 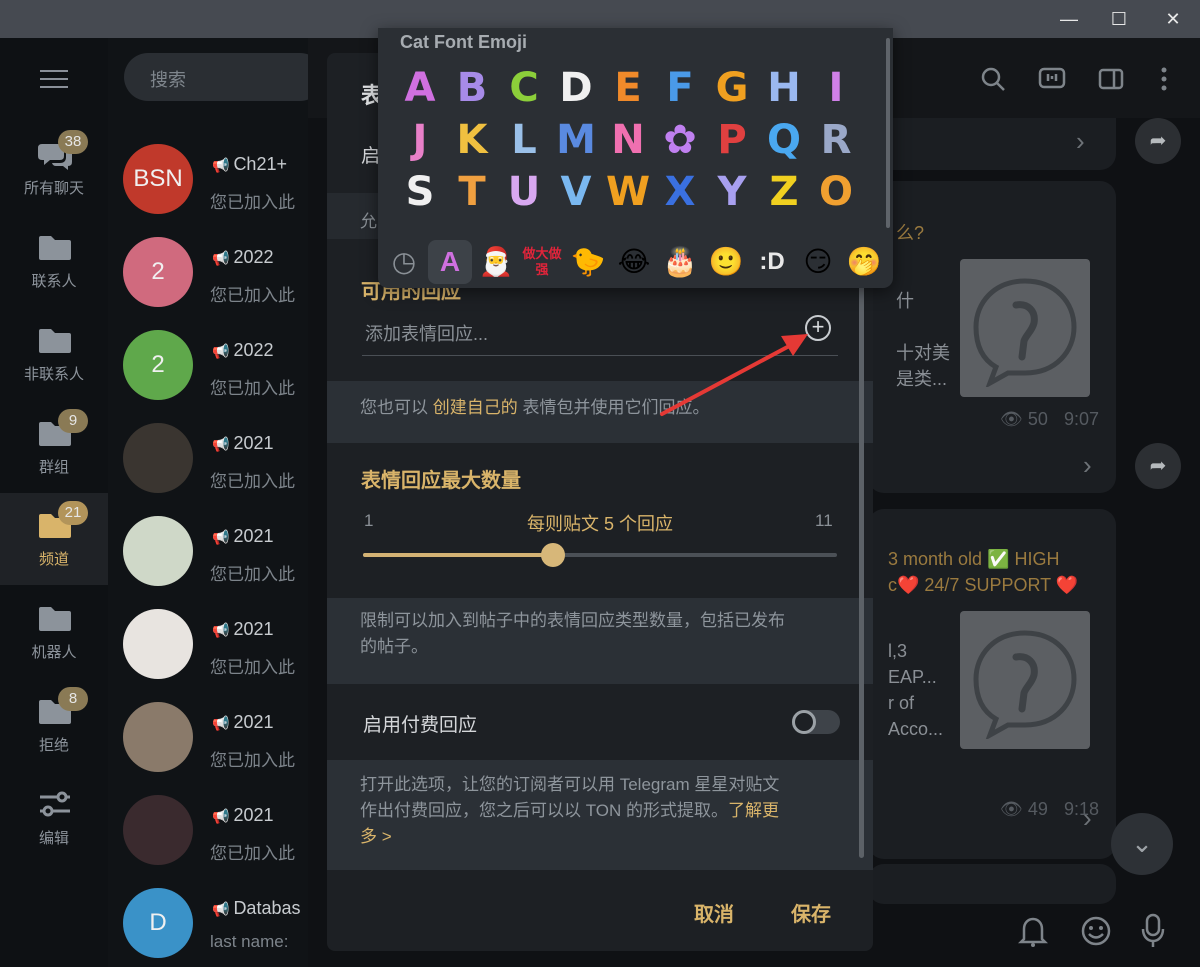 What do you see at coordinates (1119, 19) in the screenshot?
I see `maximize-button: ☐` at bounding box center [1119, 19].